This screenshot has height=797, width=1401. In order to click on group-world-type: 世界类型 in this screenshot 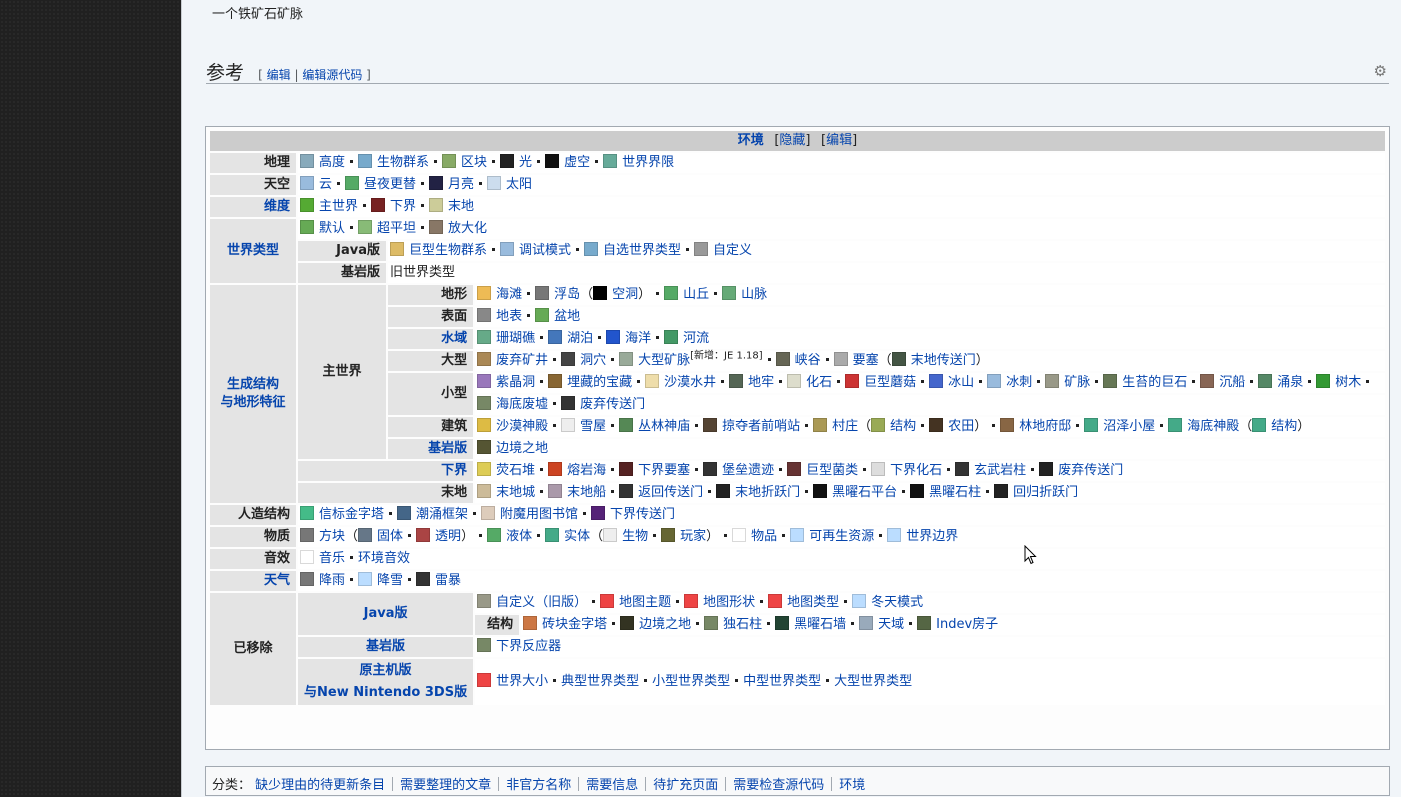, I will do `click(253, 251)`.